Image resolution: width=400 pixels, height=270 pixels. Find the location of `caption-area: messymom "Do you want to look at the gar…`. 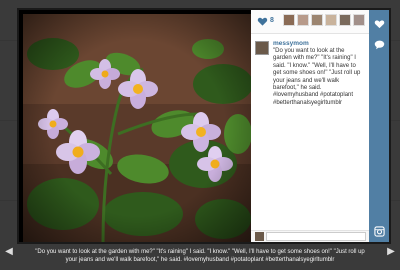

caption-area: messymom "Do you want to look at the gar… is located at coordinates (310, 71).